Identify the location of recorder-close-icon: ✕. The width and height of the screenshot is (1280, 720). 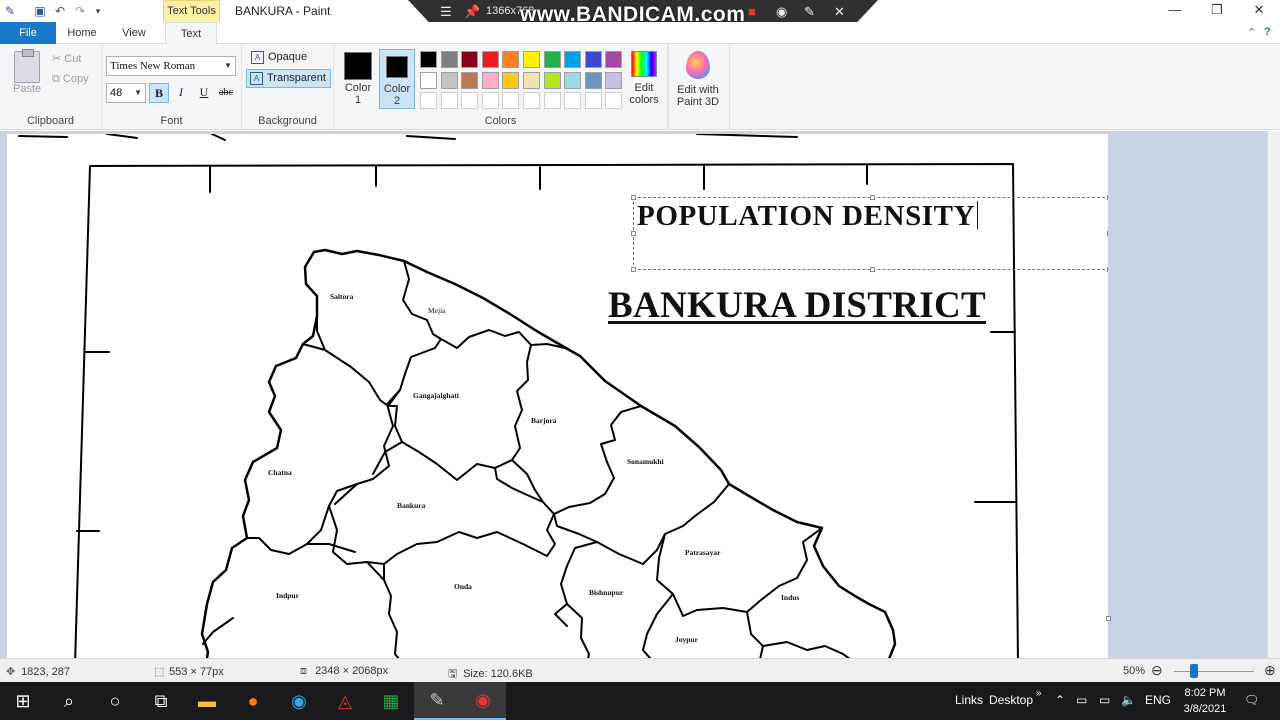
(839, 12).